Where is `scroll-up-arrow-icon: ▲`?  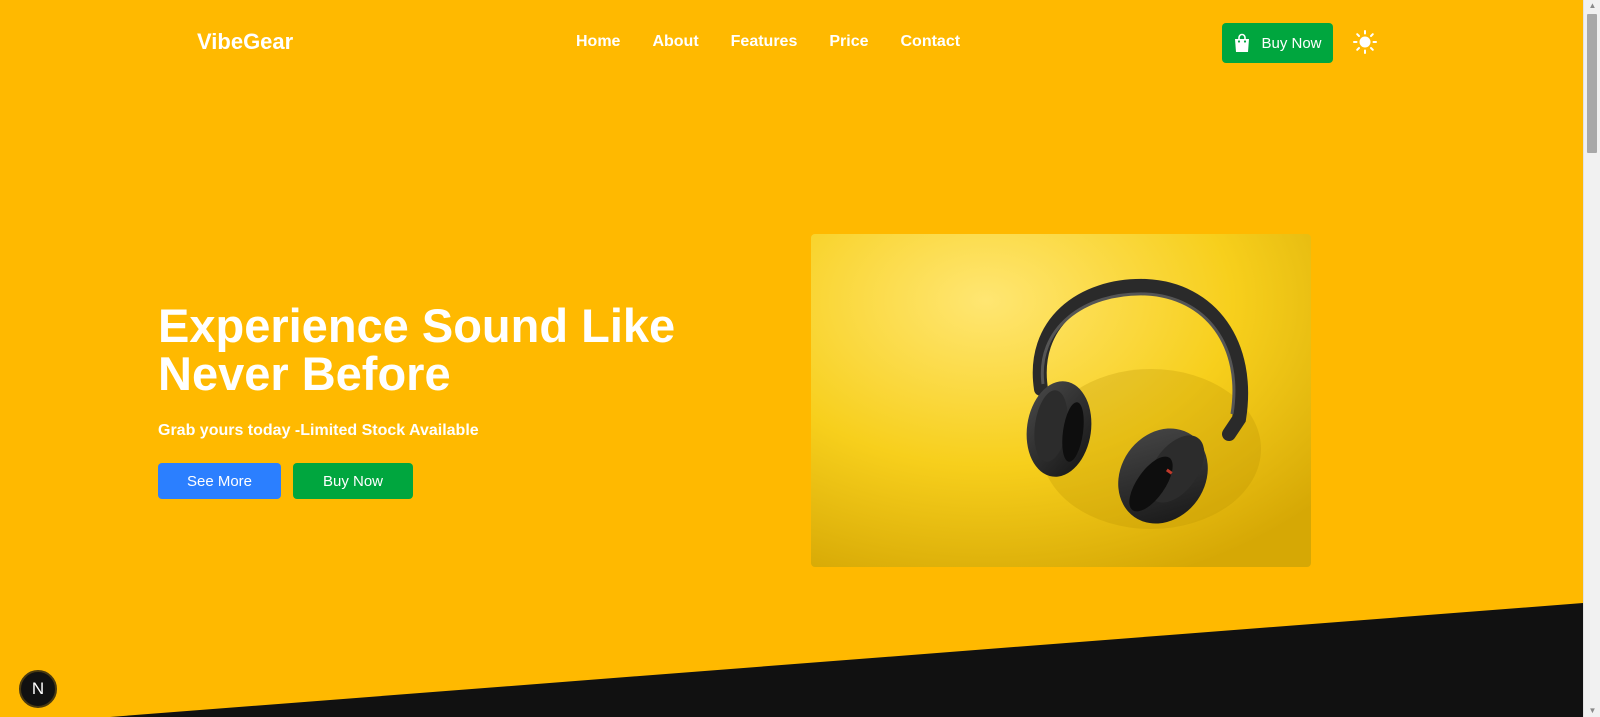 scroll-up-arrow-icon: ▲ is located at coordinates (1592, 6).